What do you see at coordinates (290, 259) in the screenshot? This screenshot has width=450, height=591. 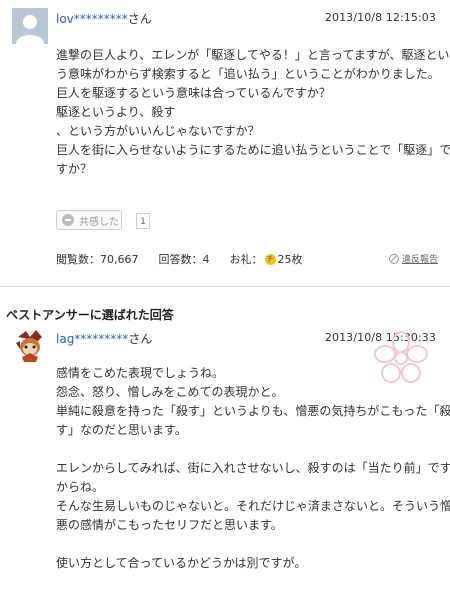 I see `reward-value: 25枚` at bounding box center [290, 259].